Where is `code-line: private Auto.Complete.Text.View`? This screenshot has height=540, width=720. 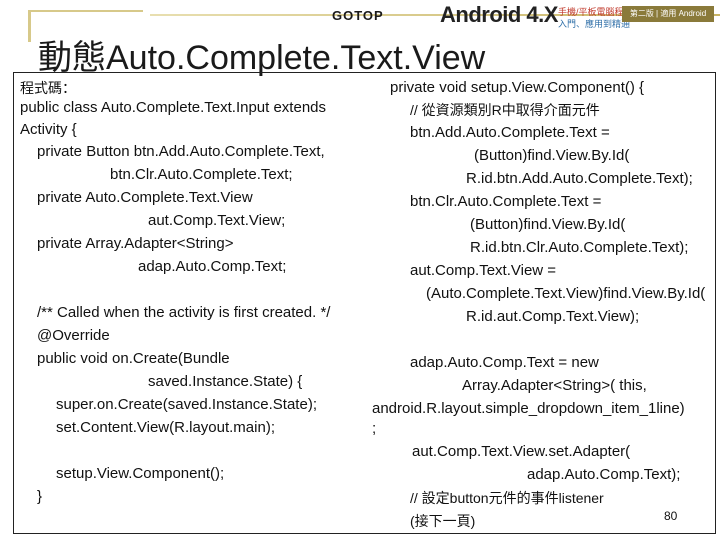
code-line: private Auto.Complete.Text.View is located at coordinates (145, 197).